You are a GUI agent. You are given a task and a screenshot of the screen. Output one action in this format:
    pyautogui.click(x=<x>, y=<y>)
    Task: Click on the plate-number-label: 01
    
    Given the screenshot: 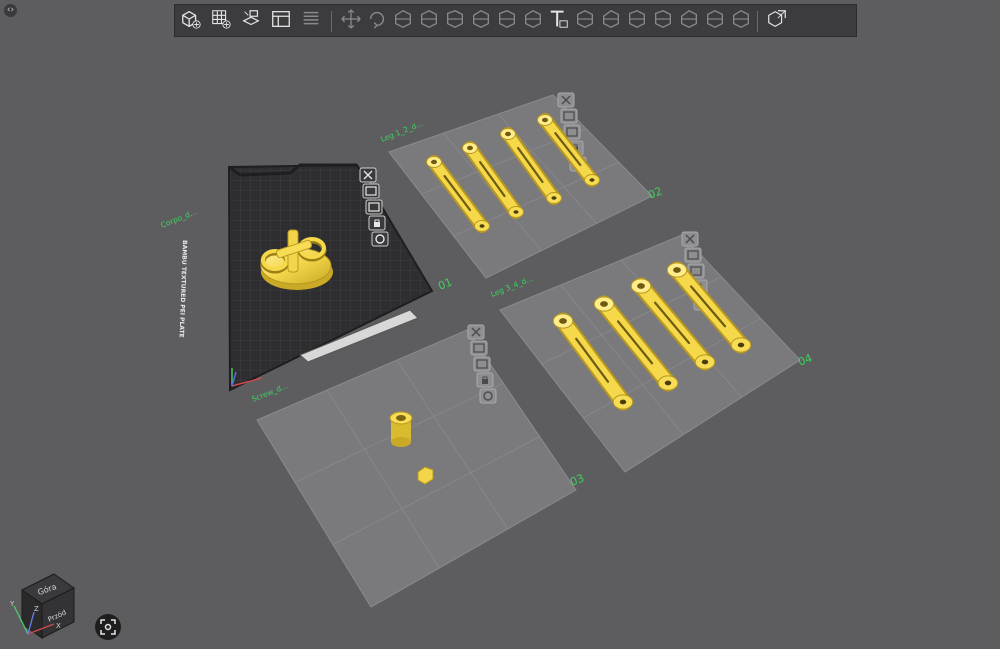 What is the action you would take?
    pyautogui.click(x=445, y=283)
    